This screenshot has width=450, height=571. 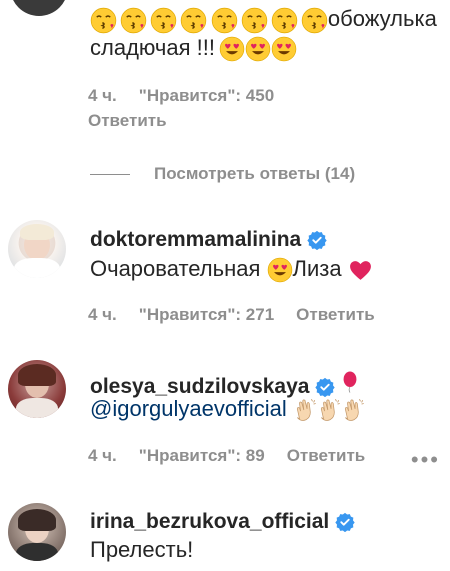 I want to click on view-replies-button: Посмотреть ответы (14), so click(x=222, y=174).